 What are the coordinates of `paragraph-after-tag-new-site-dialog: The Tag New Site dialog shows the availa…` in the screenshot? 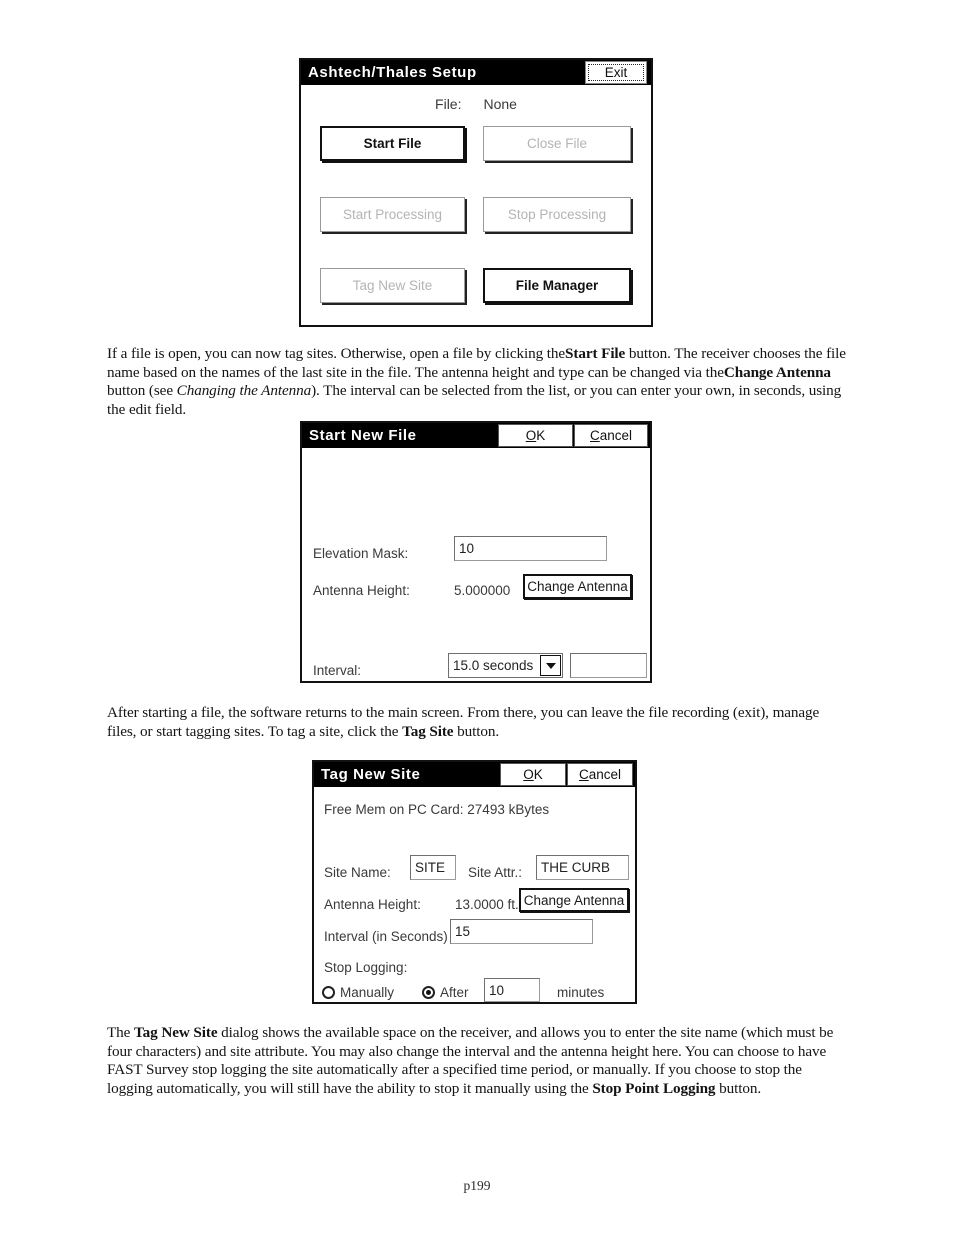 It's located at (477, 1061).